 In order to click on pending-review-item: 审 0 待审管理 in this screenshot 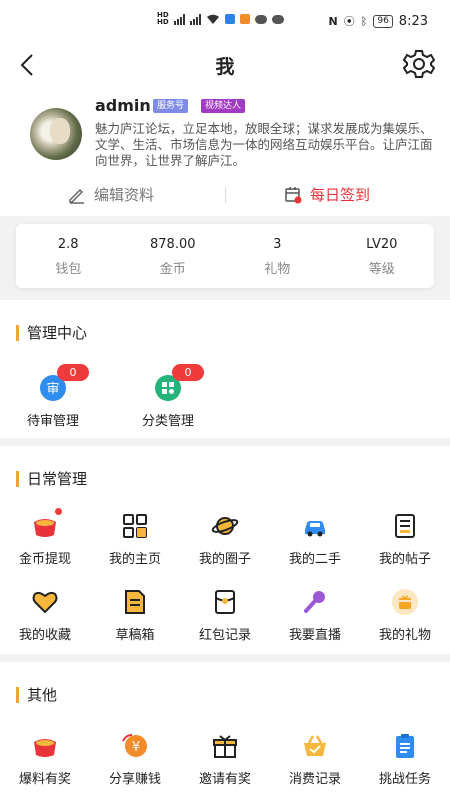, I will do `click(53, 396)`.